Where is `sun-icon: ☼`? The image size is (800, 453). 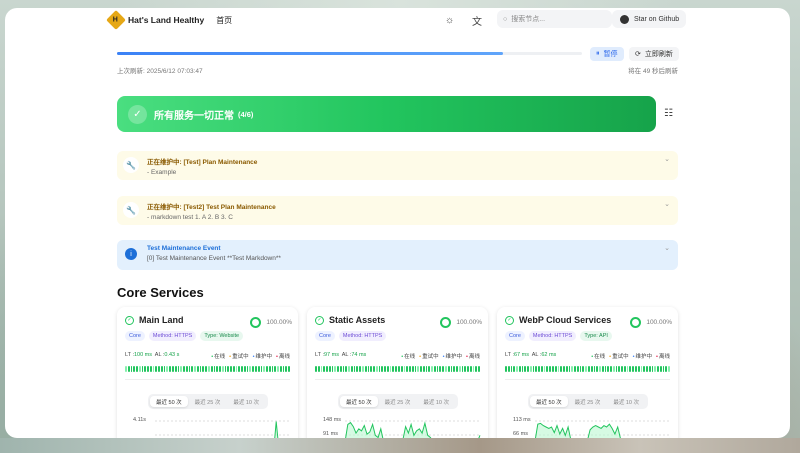
sun-icon: ☼ is located at coordinates (449, 20).